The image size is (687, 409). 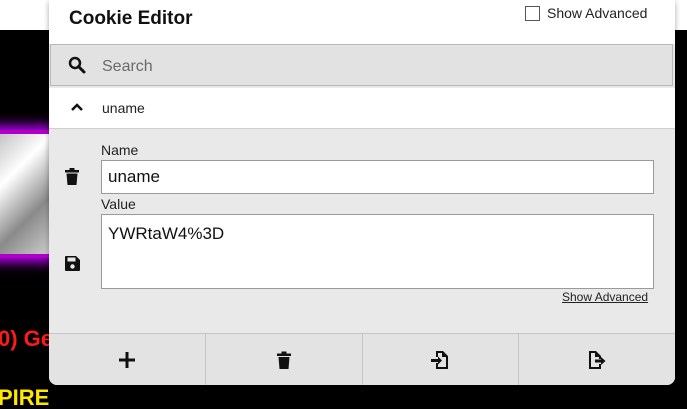 I want to click on show-advanced-label: Show Advanced, so click(x=597, y=13).